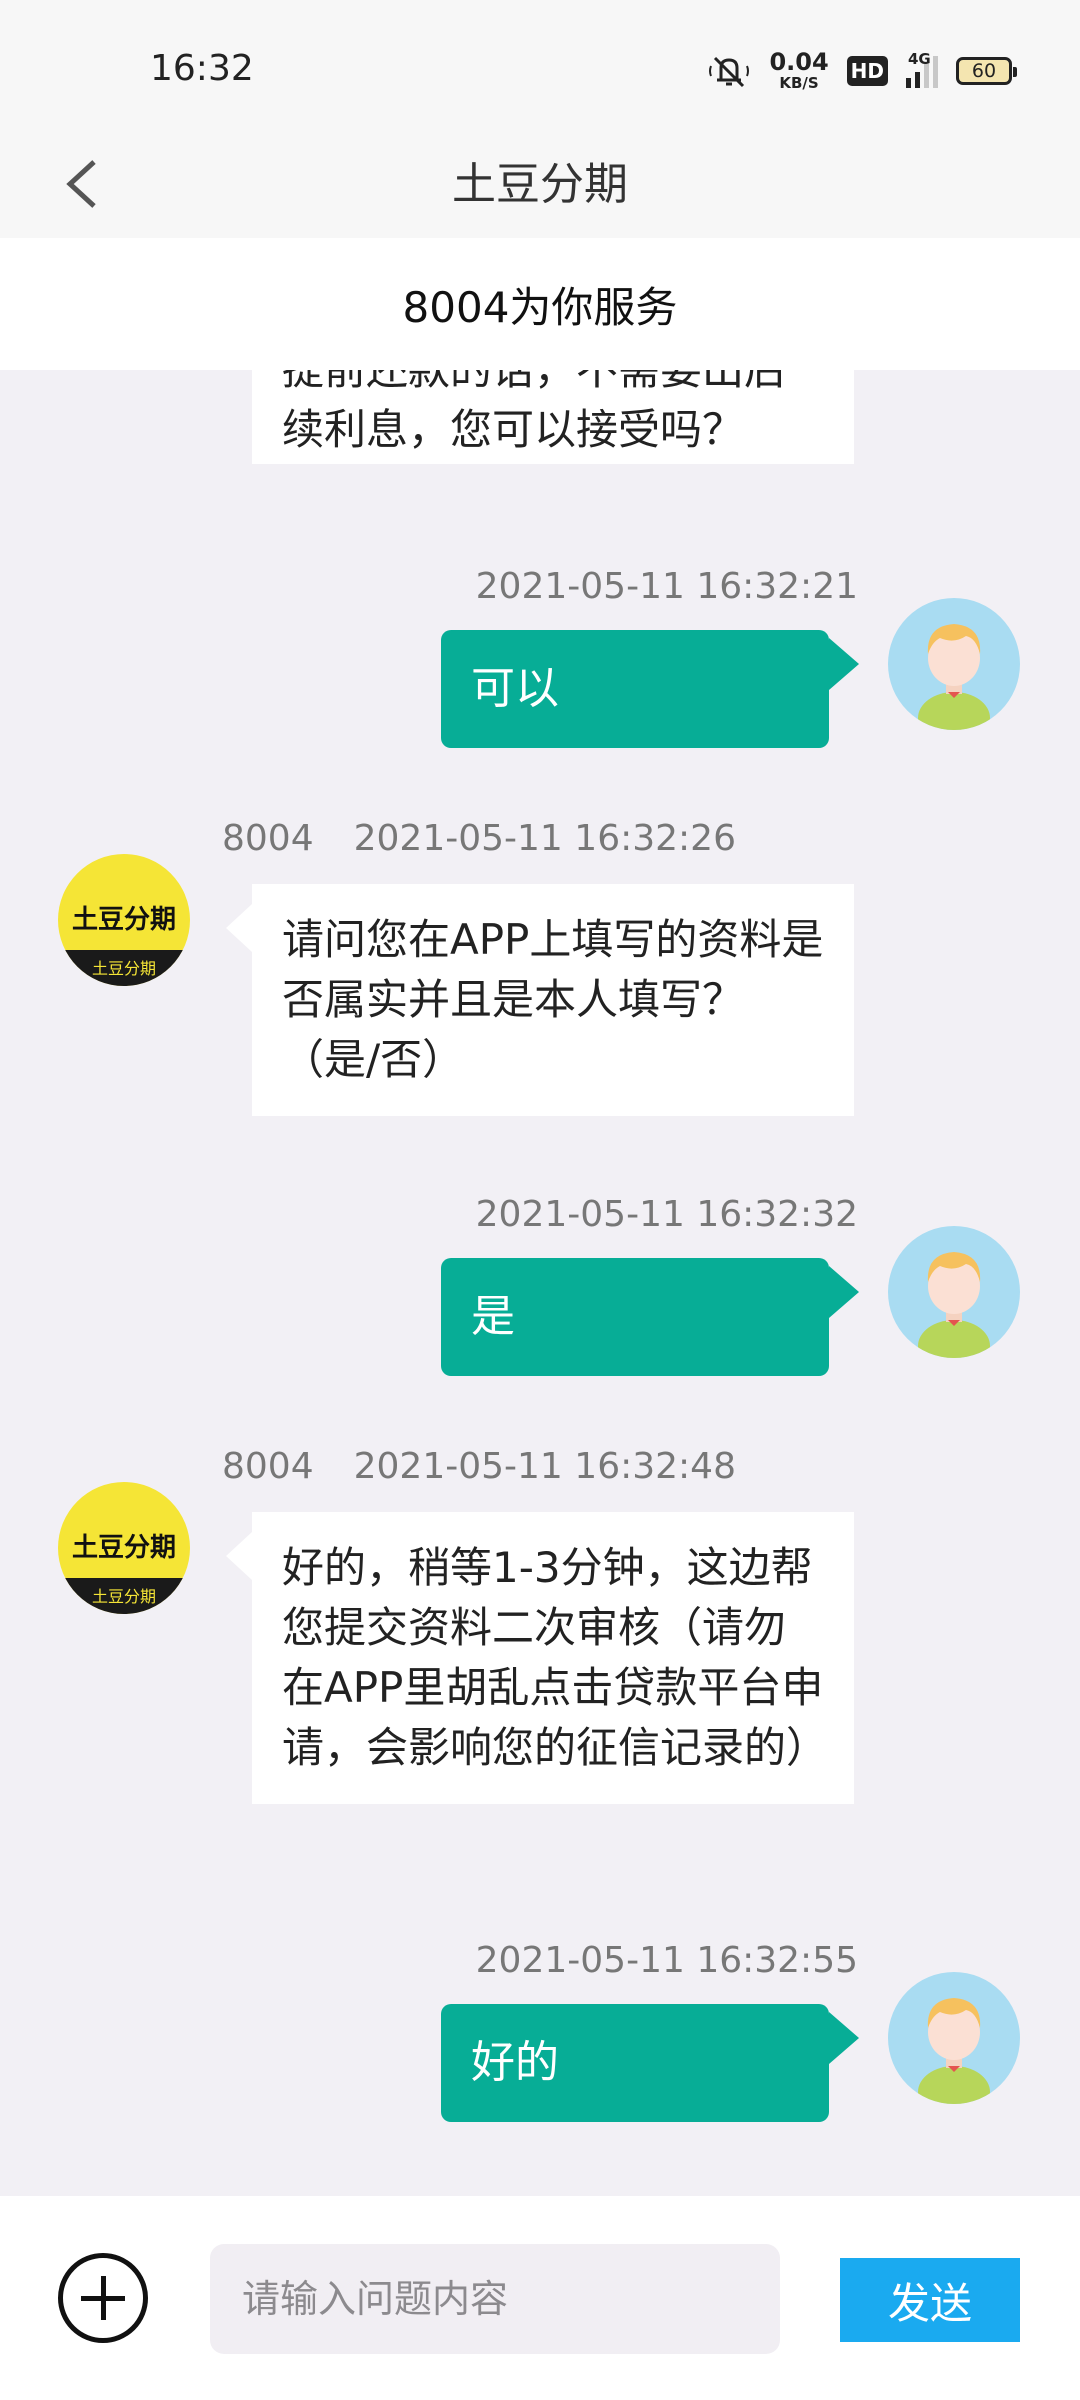 The height and width of the screenshot is (2400, 1080). I want to click on nav-bar: 土豆分期, so click(540, 184).